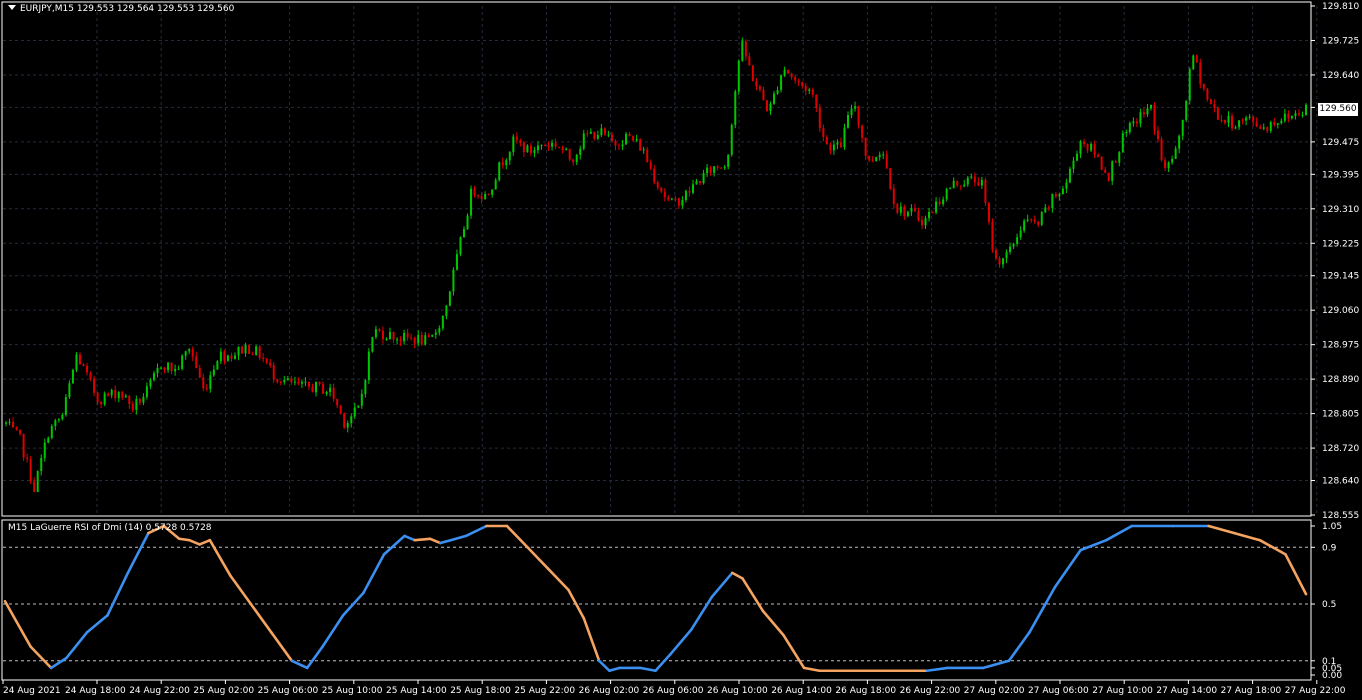 This screenshot has width=1362, height=700. Describe the element at coordinates (159, 691) in the screenshot. I see `time-tick-label: 24 Aug 22:00` at that location.